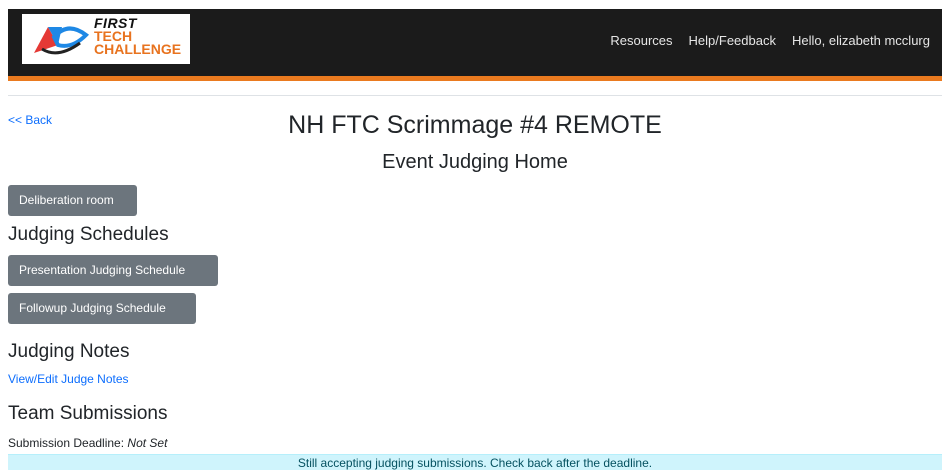 This screenshot has height=470, width=942. I want to click on edit-judge-notes-link: View/Edit Judge Notes, so click(68, 379).